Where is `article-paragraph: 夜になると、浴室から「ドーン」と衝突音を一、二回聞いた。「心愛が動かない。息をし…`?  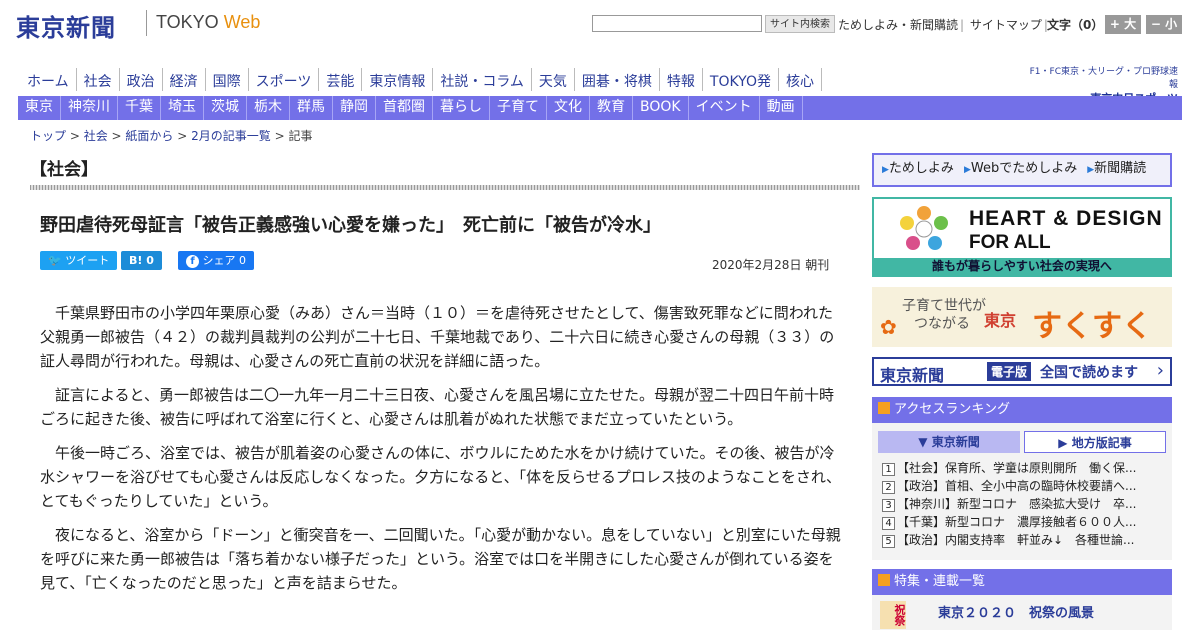
article-paragraph: 夜になると、浴室から「ドーン」と衝突音を一、二回聞いた。「心愛が動かない。息をし… is located at coordinates (440, 559).